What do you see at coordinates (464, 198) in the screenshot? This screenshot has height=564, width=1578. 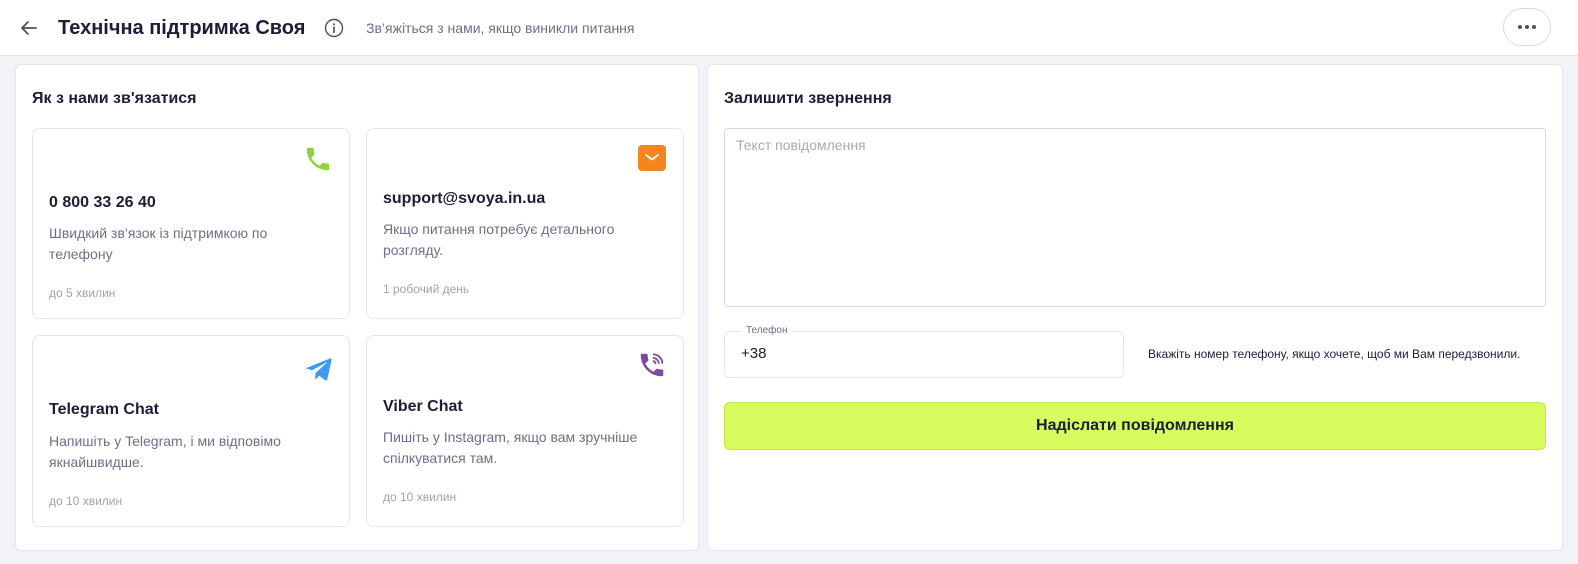 I see `support-email: support@svoya.in.ua` at bounding box center [464, 198].